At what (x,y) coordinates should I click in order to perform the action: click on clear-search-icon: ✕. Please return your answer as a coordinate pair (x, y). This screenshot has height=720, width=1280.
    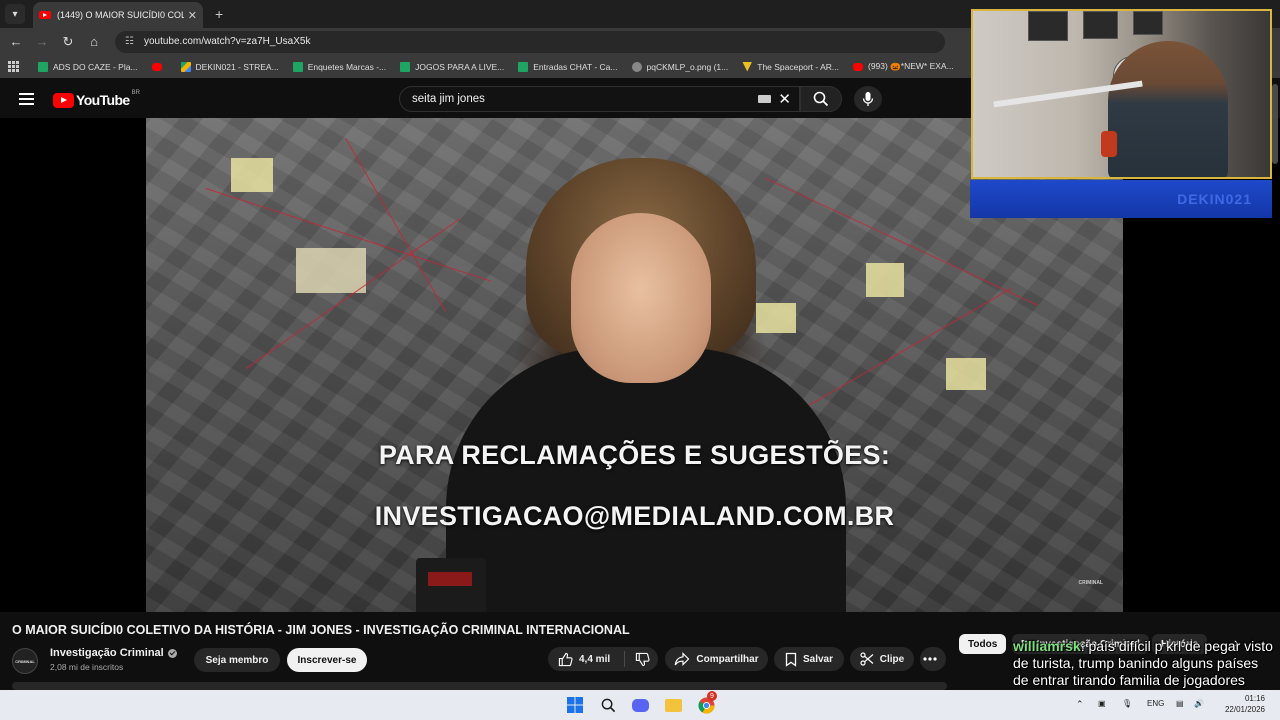
    Looking at the image, I should click on (784, 99).